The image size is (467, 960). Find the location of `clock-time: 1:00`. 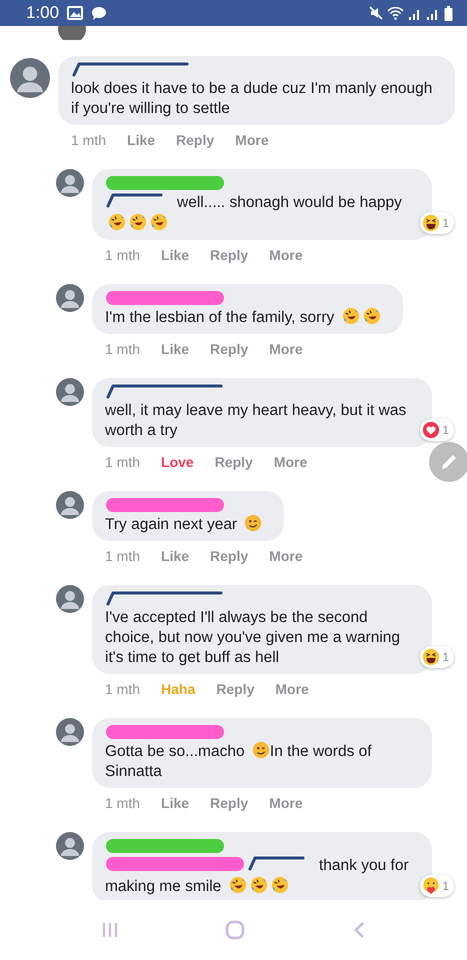

clock-time: 1:00 is located at coordinates (43, 13).